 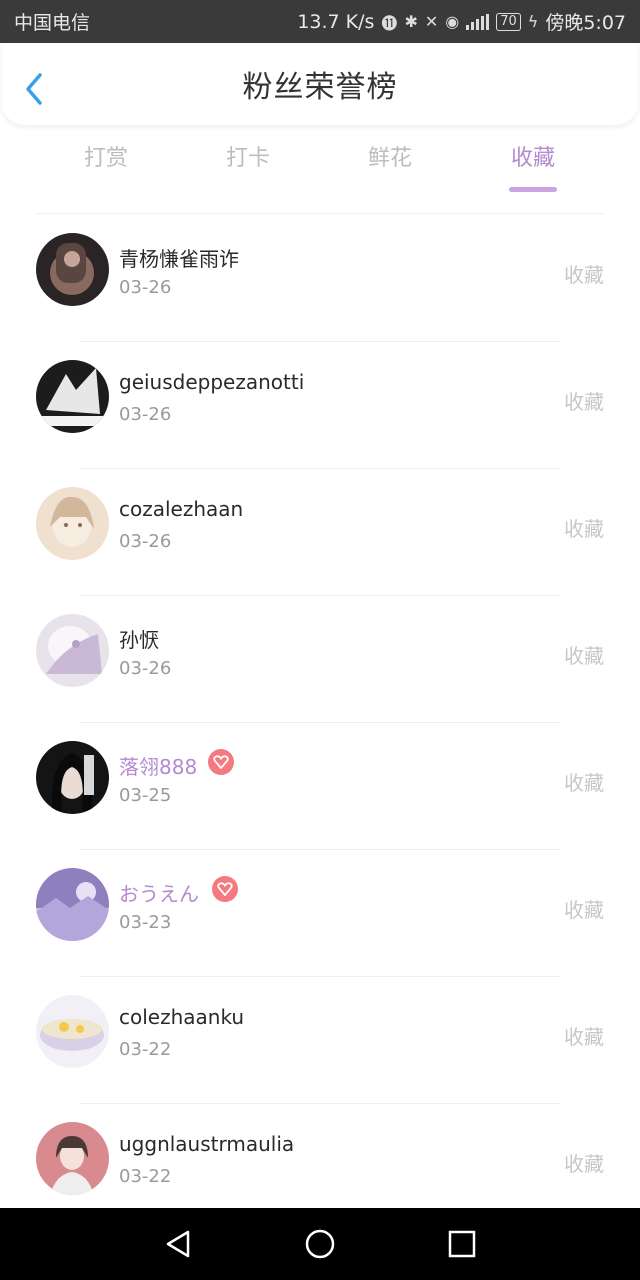 I want to click on nav-back-button, so click(x=178, y=1244).